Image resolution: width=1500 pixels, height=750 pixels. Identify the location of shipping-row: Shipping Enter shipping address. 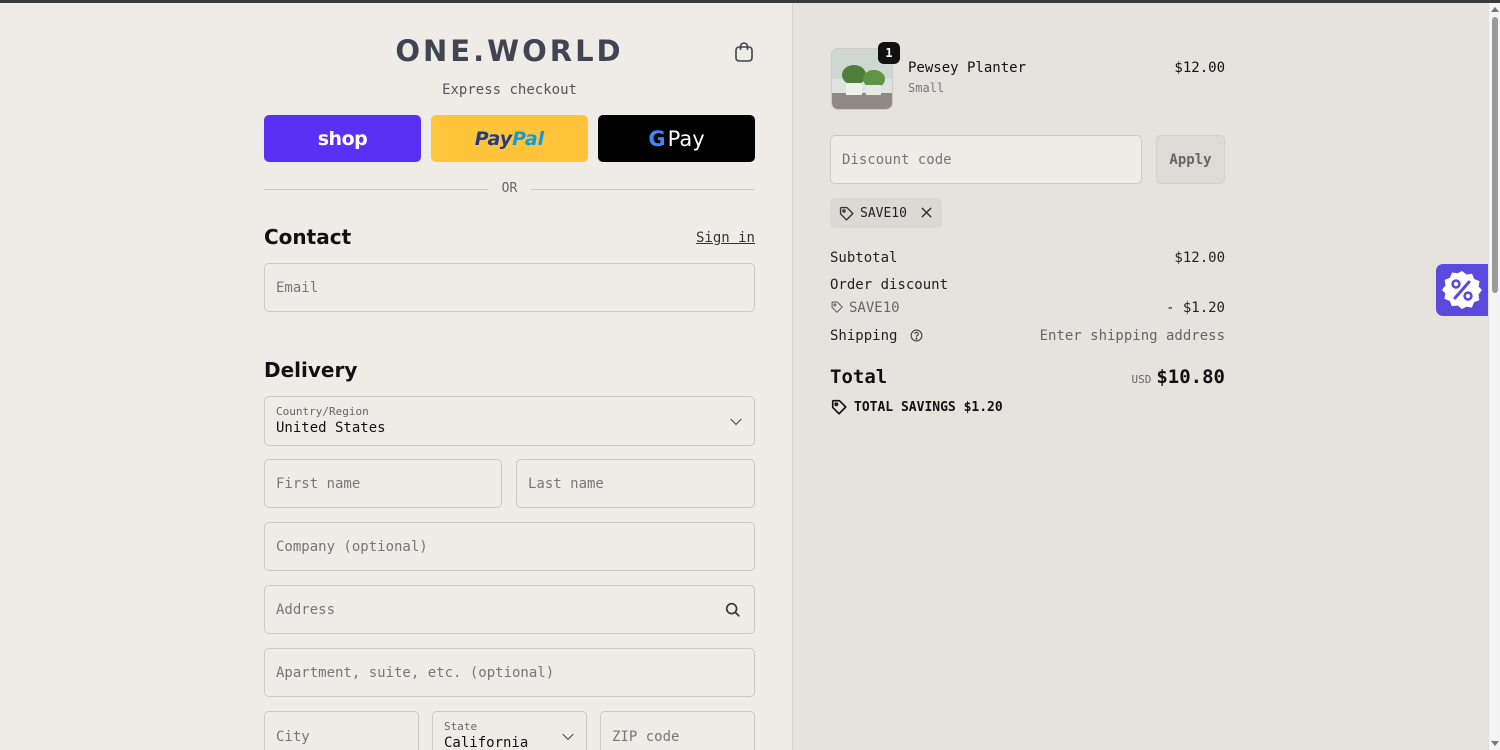
(1027, 336).